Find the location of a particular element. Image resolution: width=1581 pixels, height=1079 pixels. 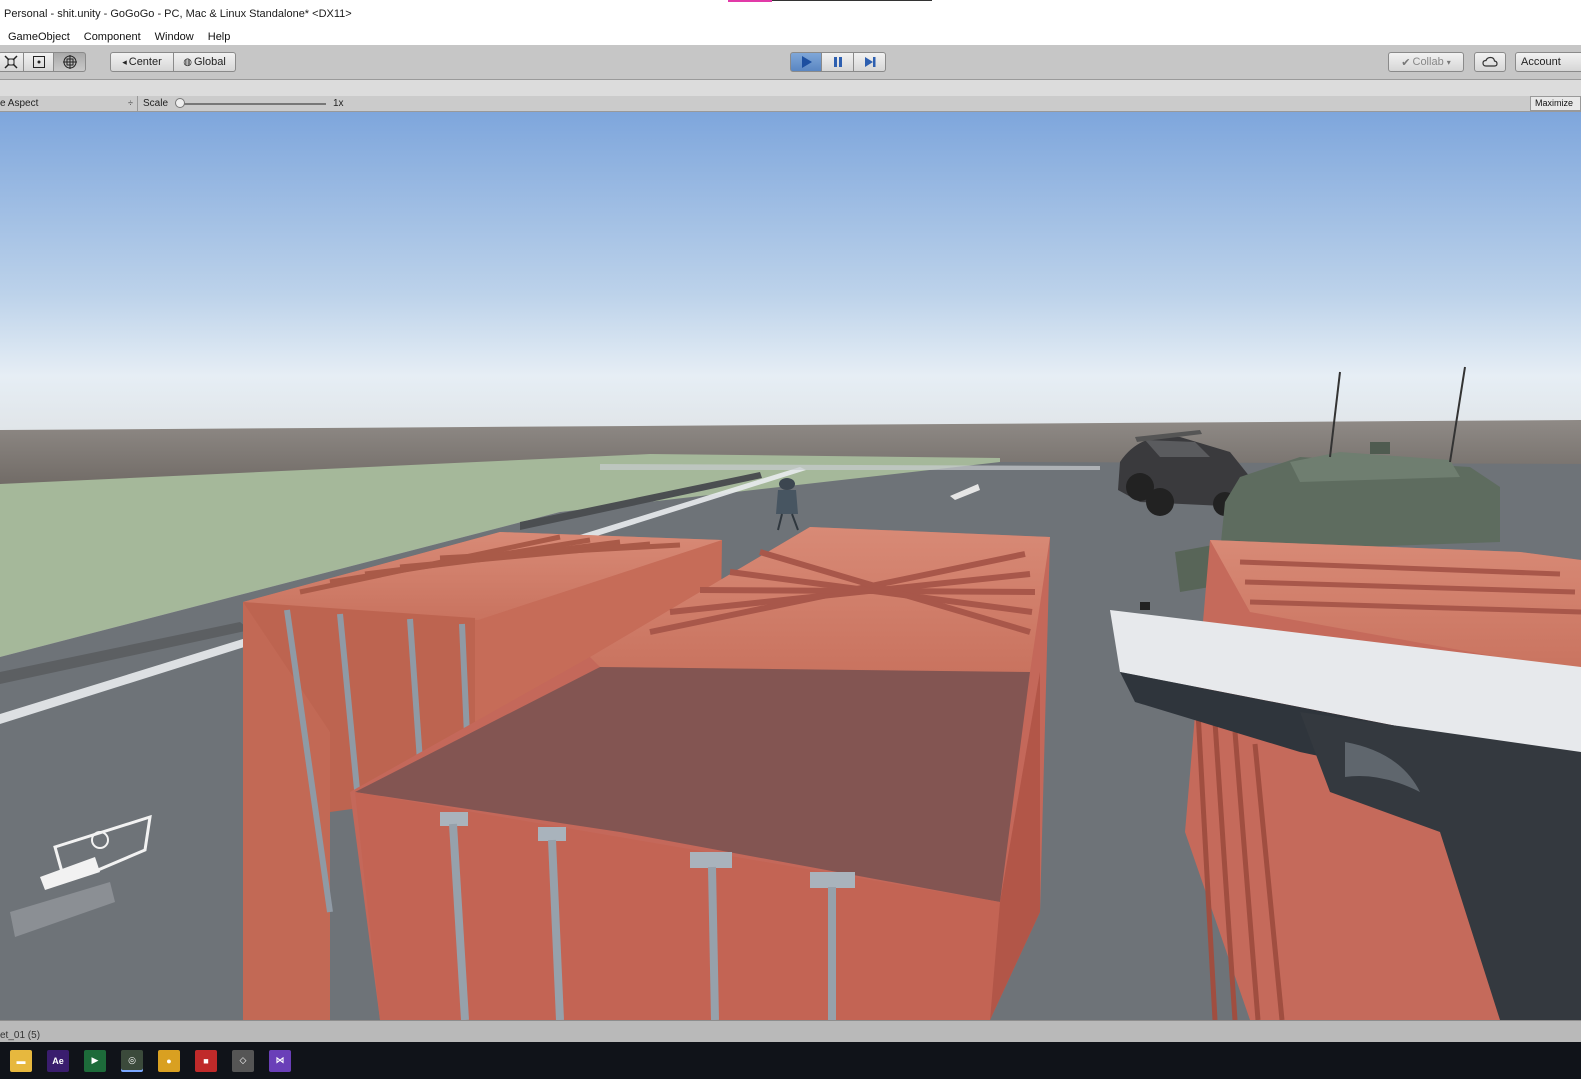

menu-help: Help is located at coordinates (219, 37).